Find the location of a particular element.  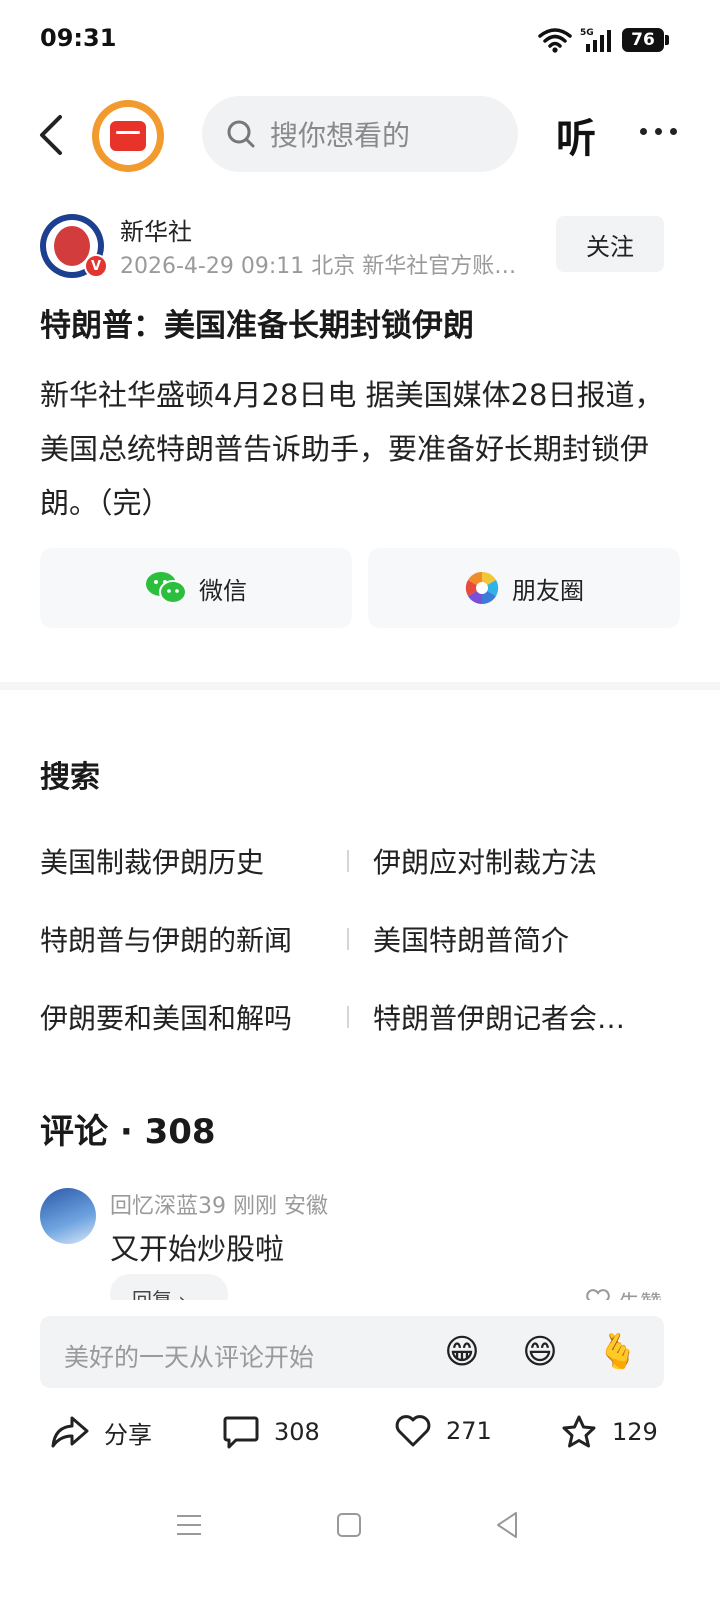

suggestion-item: 特朗普与伊朗的新闻 is located at coordinates (193, 939).